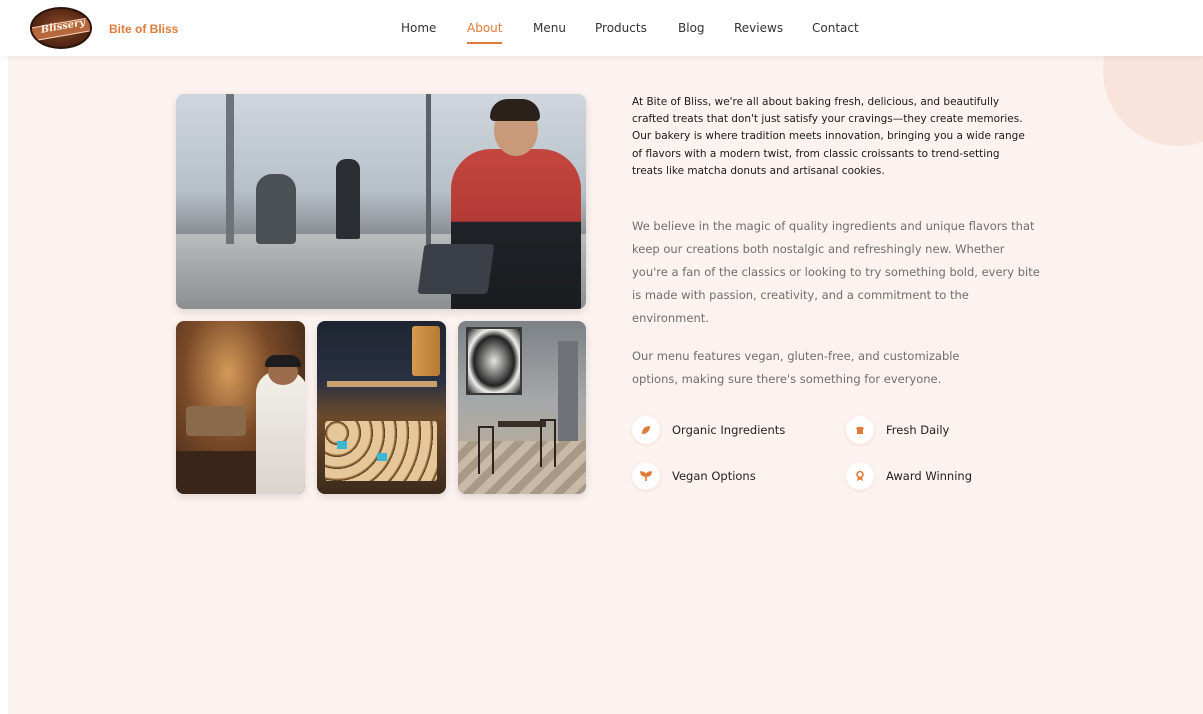 The width and height of the screenshot is (1203, 714). I want to click on doorway, so click(568, 391).